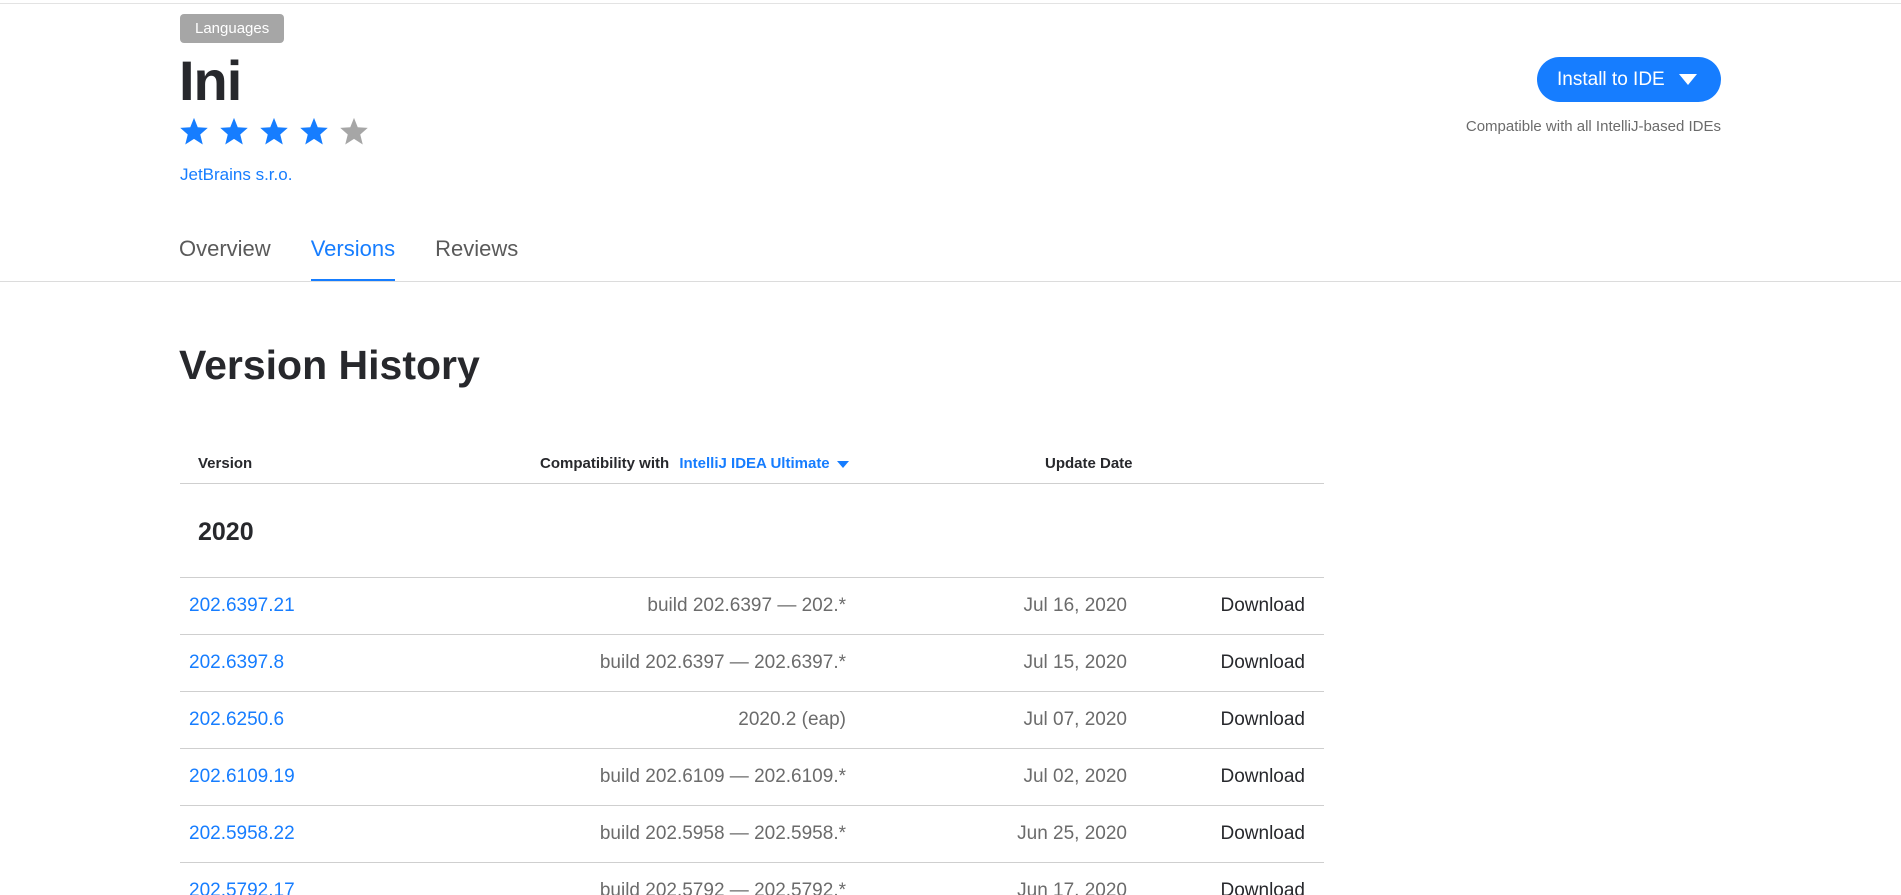 The width and height of the screenshot is (1901, 895). What do you see at coordinates (236, 720) in the screenshot?
I see `version-link: 202.6250.6` at bounding box center [236, 720].